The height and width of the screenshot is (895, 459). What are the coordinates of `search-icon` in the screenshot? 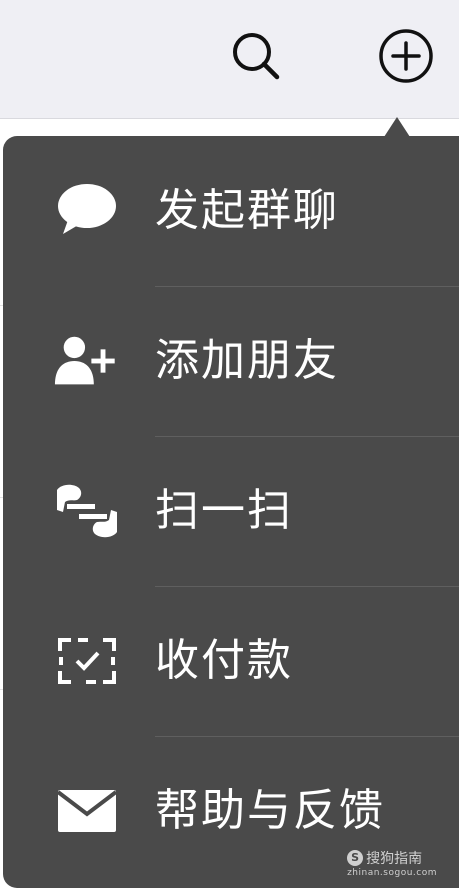 It's located at (256, 56).